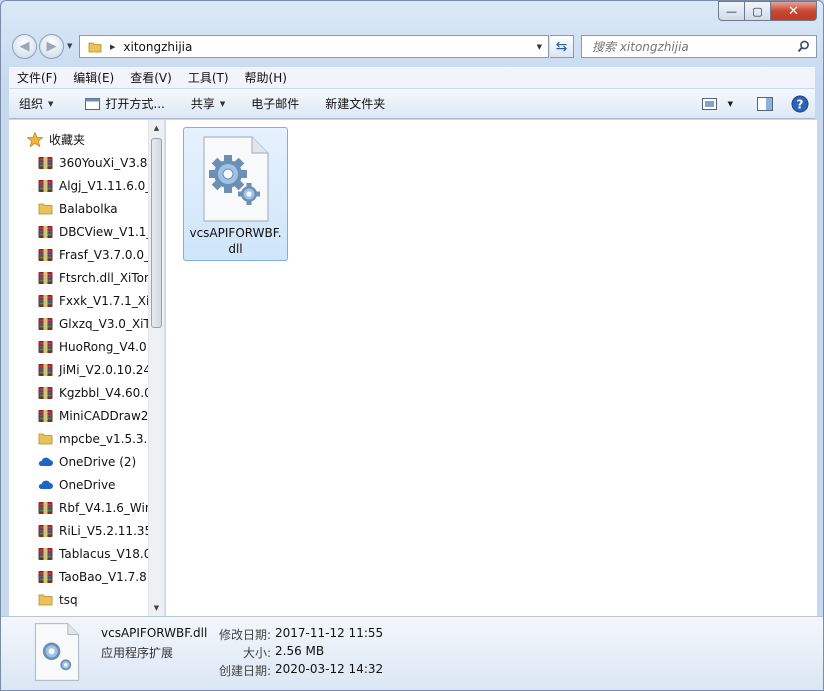 This screenshot has height=691, width=824. Describe the element at coordinates (79, 277) in the screenshot. I see `sidebar-item: Ftsrch.dll_XiTon` at that location.